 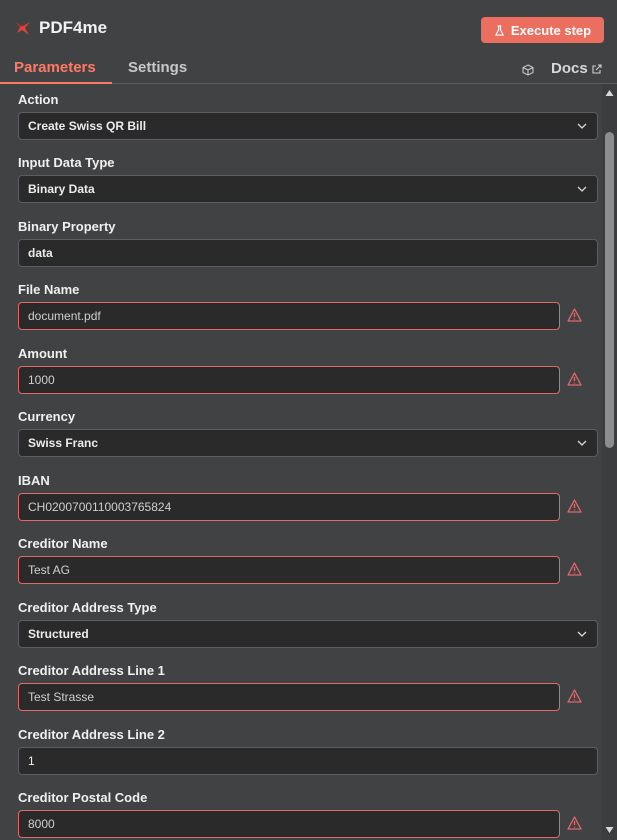 I want to click on currency-value: Swiss Franc, so click(x=63, y=443).